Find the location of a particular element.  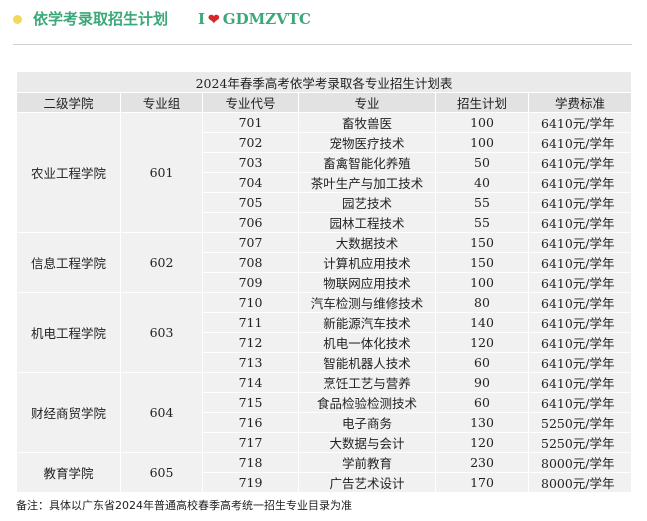

college-cell: 机电工程学院 is located at coordinates (68, 332).